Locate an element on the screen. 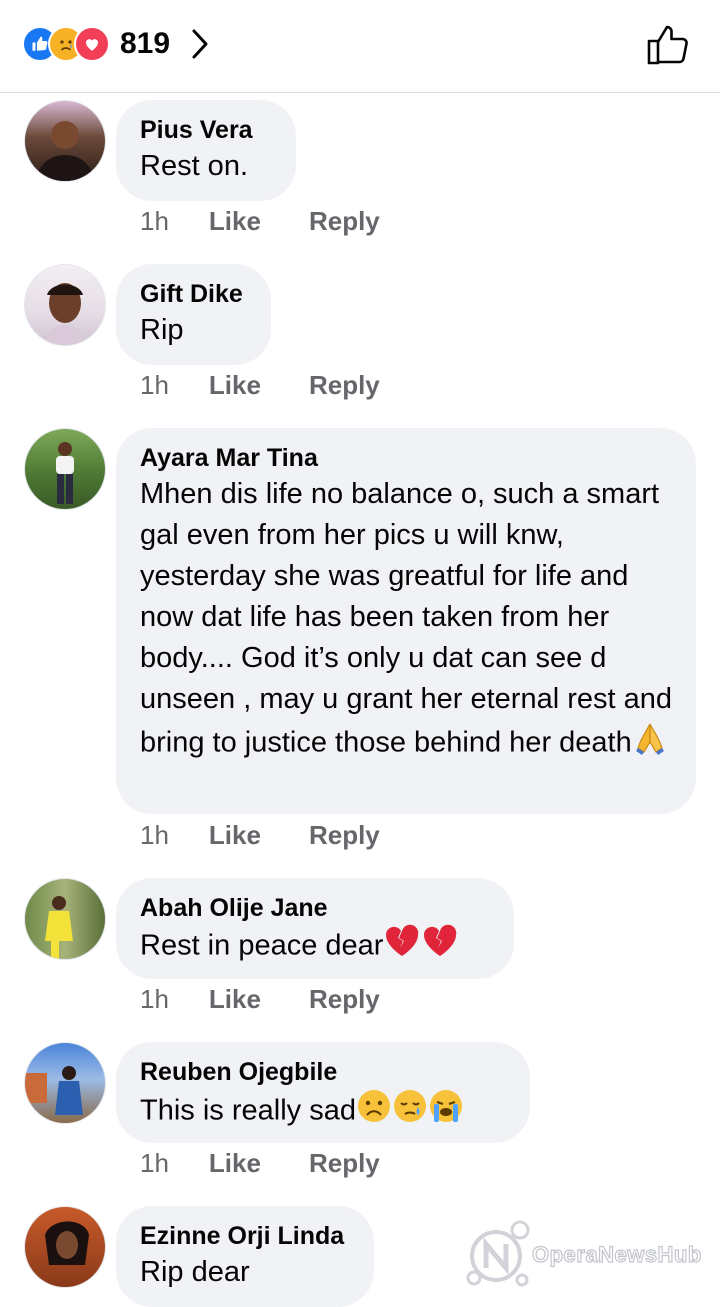 Image resolution: width=720 pixels, height=1307 pixels. comment-bubble: Abah Olije Jane Rest in peace dear is located at coordinates (315, 928).